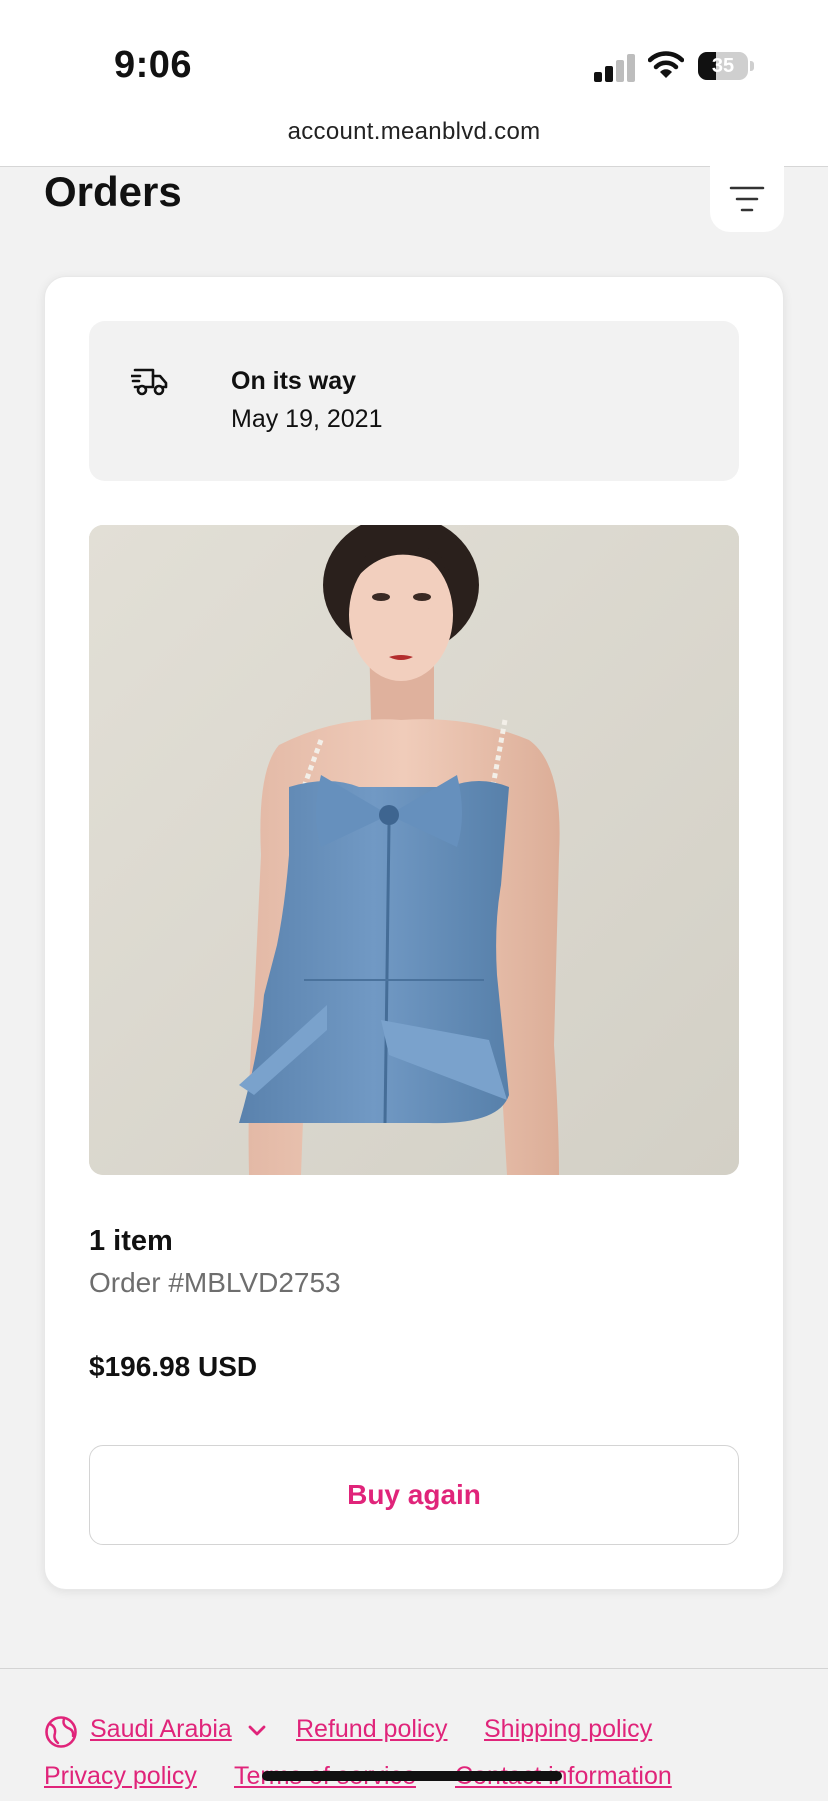 This screenshot has width=828, height=1801. What do you see at coordinates (113, 191) in the screenshot?
I see `page-title: Orders` at bounding box center [113, 191].